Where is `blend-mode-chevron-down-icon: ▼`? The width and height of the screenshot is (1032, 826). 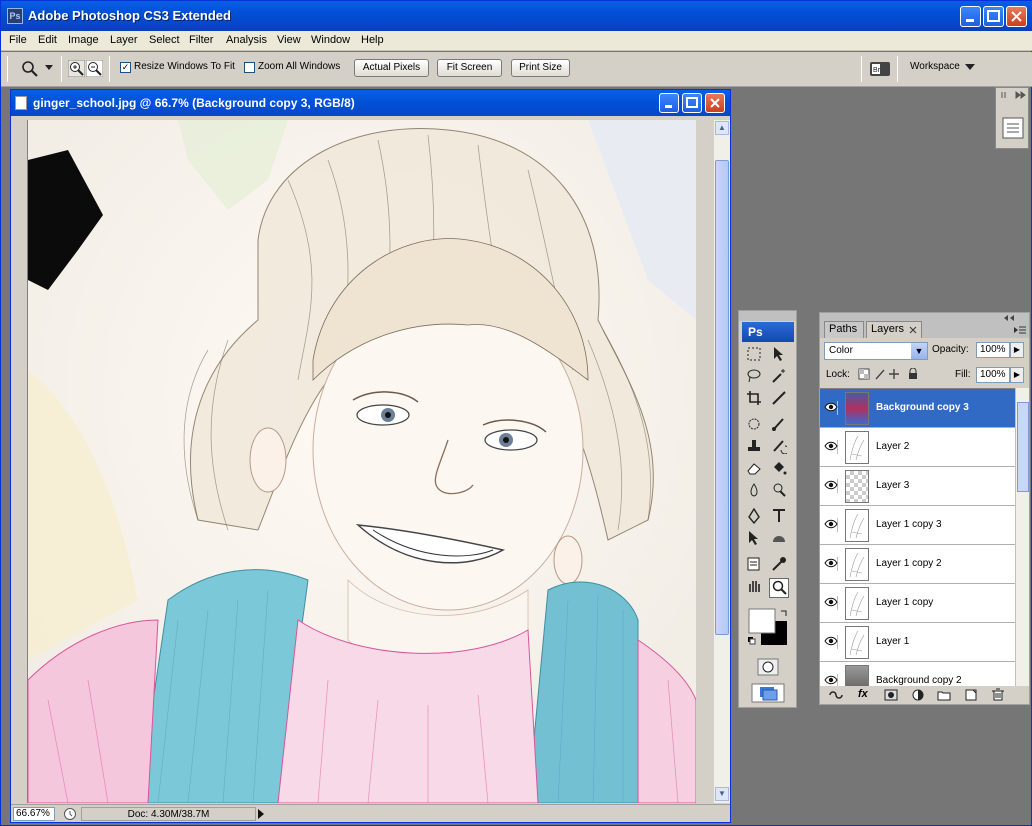 blend-mode-chevron-down-icon: ▼ is located at coordinates (919, 351).